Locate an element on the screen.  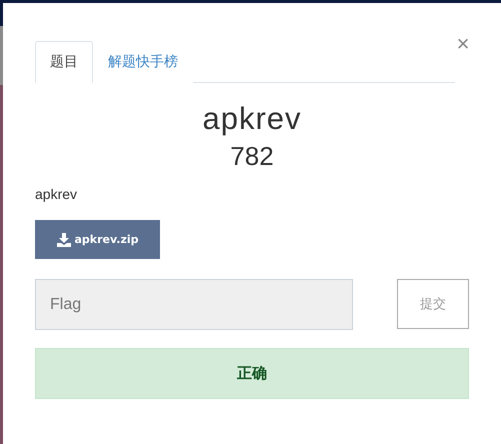
close-button: × is located at coordinates (463, 44).